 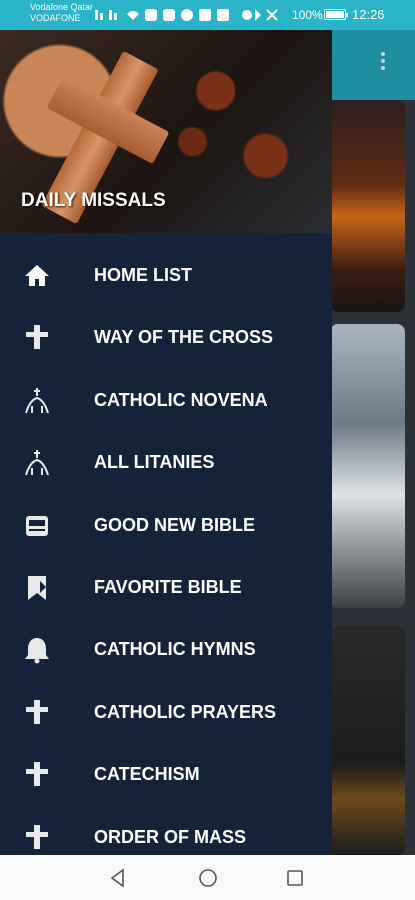 I want to click on clock: 12:26, so click(x=368, y=14).